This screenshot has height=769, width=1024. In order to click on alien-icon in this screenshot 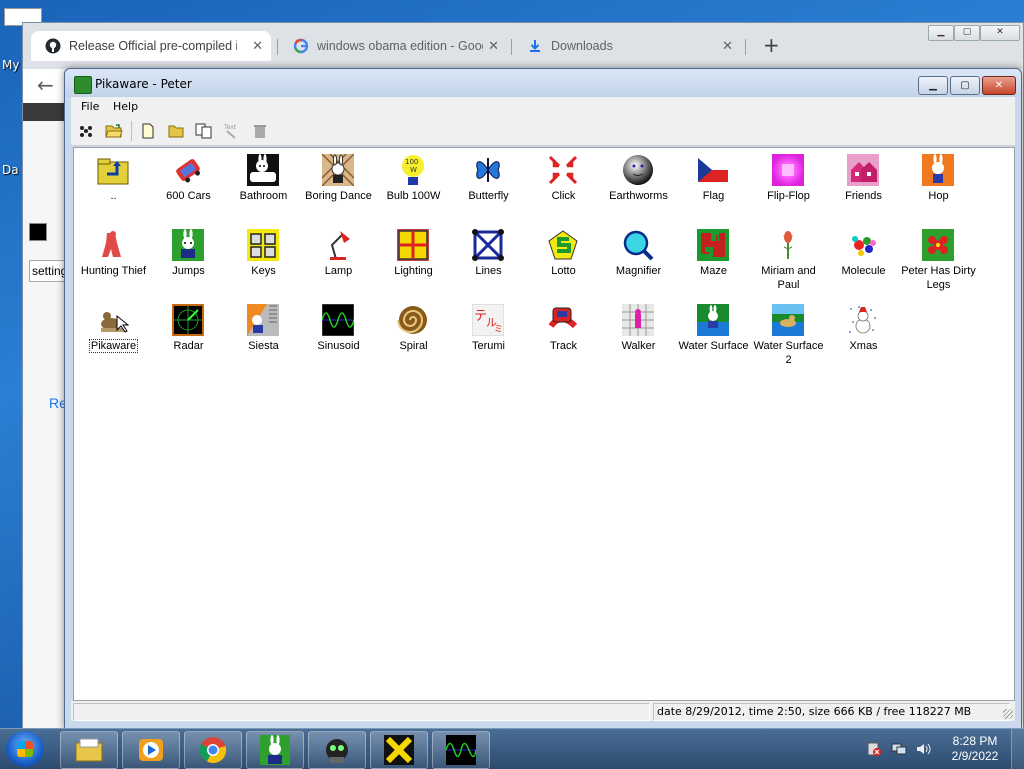, I will do `click(337, 751)`.